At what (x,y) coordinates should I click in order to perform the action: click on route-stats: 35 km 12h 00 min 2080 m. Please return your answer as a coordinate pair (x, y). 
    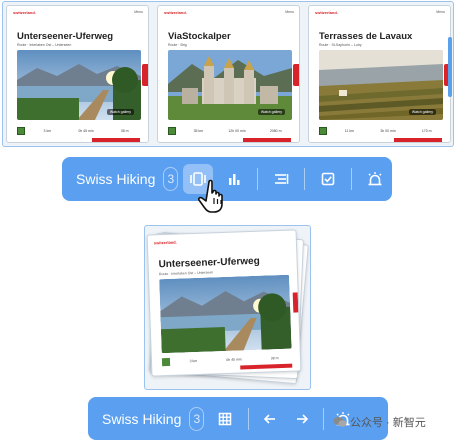
    Looking at the image, I should click on (230, 131).